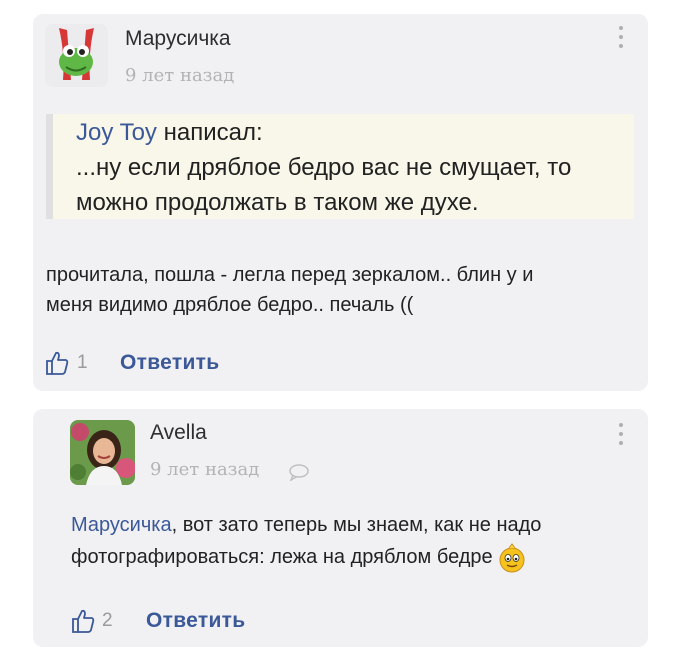 Image resolution: width=680 pixels, height=662 pixels. What do you see at coordinates (356, 525) in the screenshot?
I see `comment-text-fragment: , вот зато теперь мы знаем, как не надо` at bounding box center [356, 525].